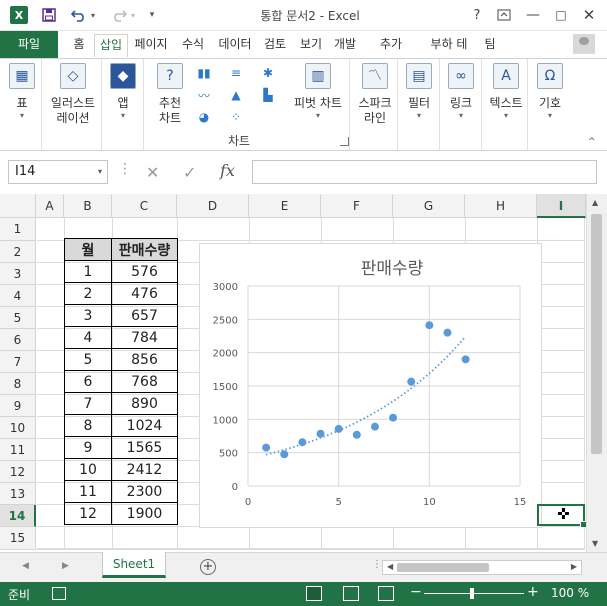 This screenshot has height=606, width=607. I want to click on maximize-button: □, so click(561, 15).